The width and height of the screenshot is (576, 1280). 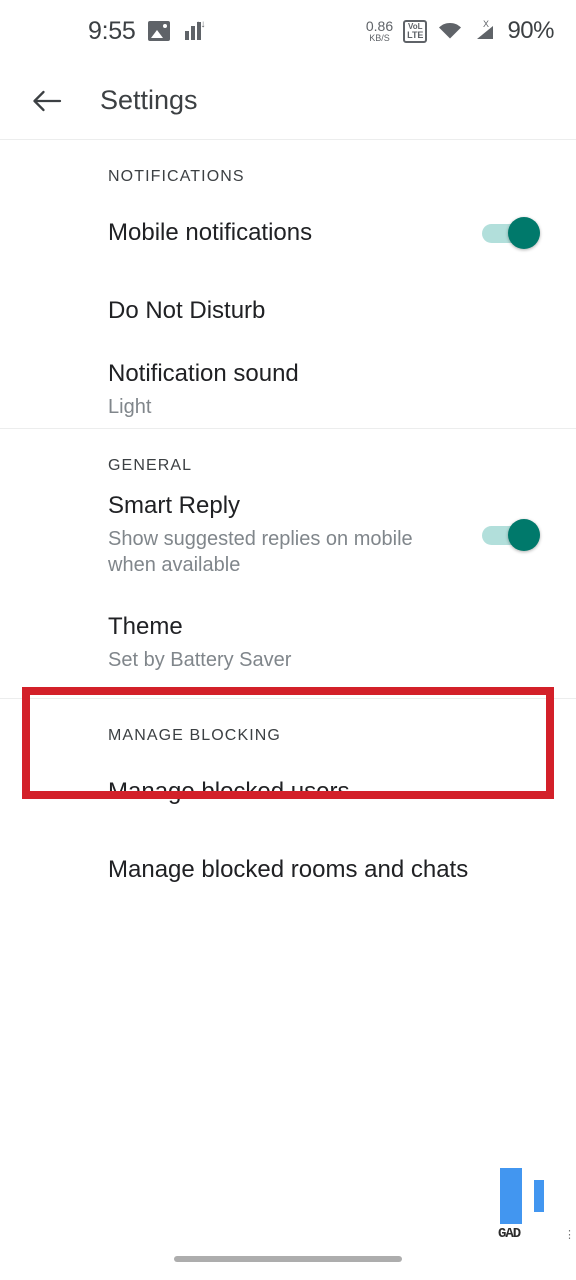 What do you see at coordinates (176, 176) in the screenshot?
I see `section-header-notifications: NOTIFICATIONS` at bounding box center [176, 176].